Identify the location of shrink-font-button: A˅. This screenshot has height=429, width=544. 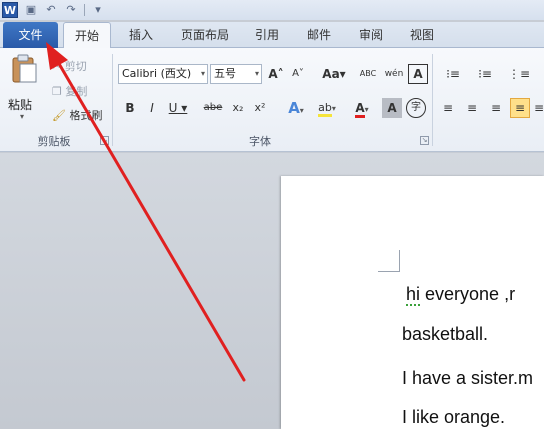
(298, 74).